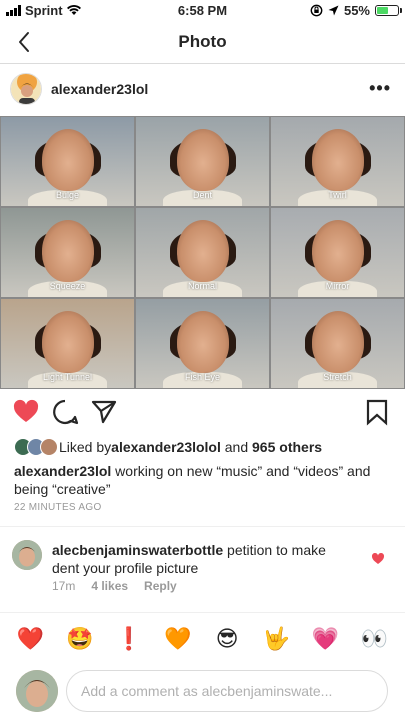 Image resolution: width=405 pixels, height=720 pixels. What do you see at coordinates (104, 412) in the screenshot?
I see `share-icon` at bounding box center [104, 412].